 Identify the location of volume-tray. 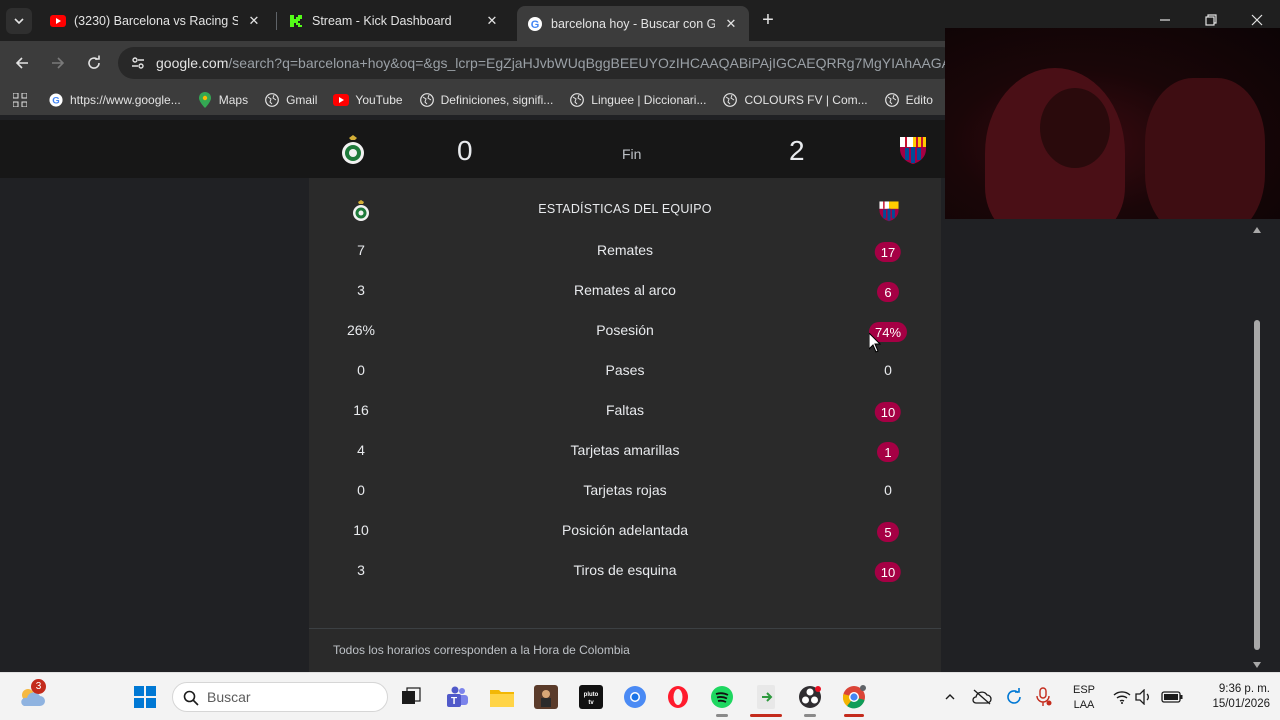
(1144, 697).